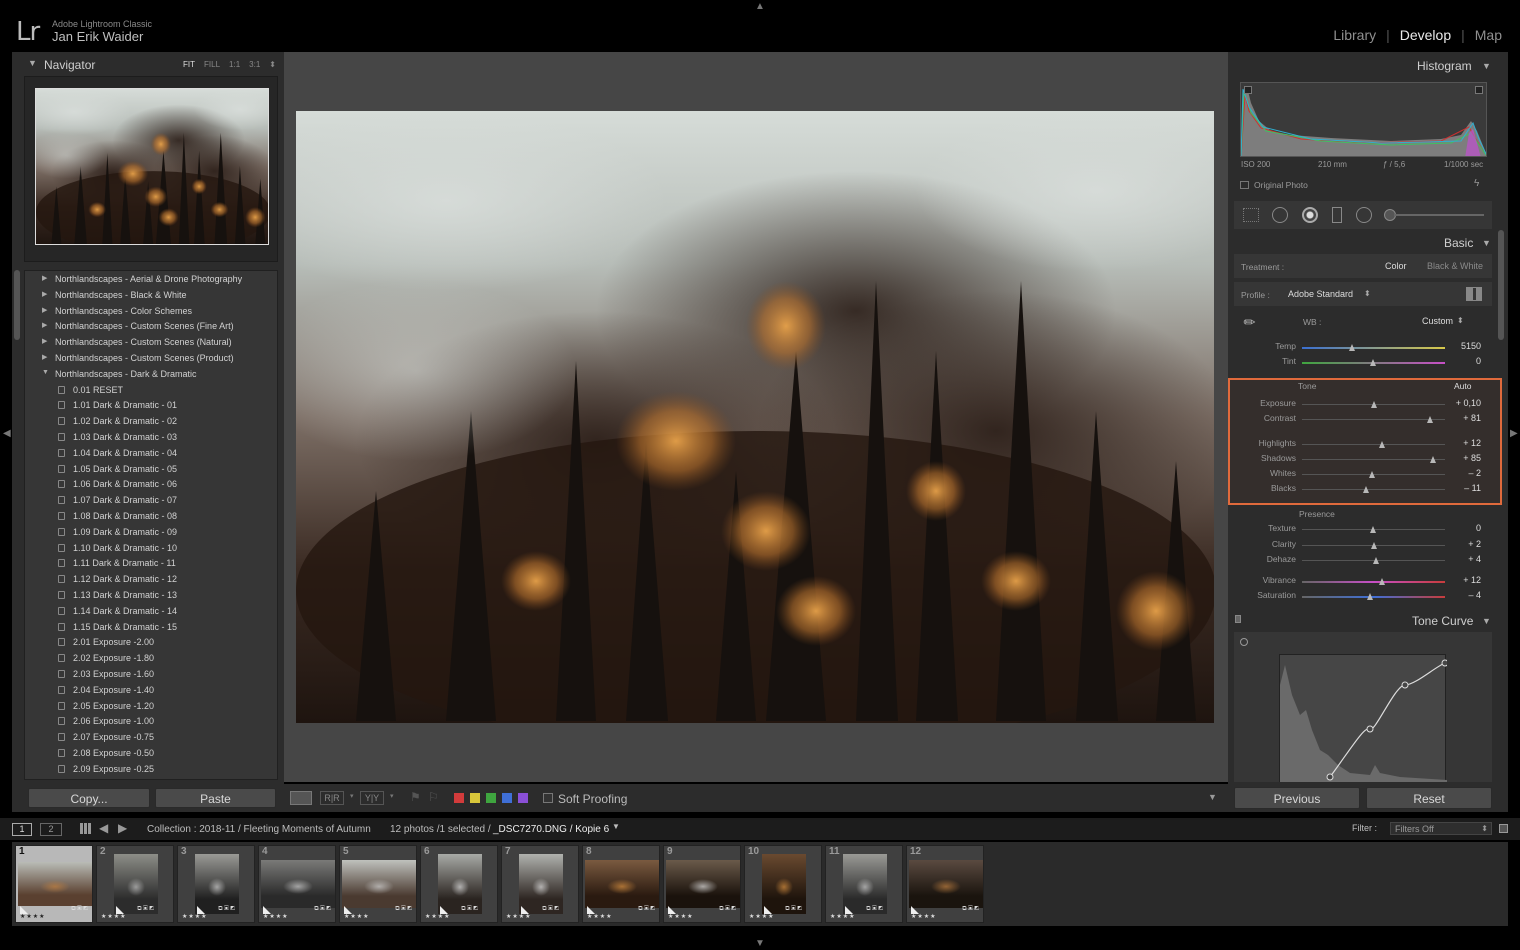 The width and height of the screenshot is (1520, 950). I want to click on filmstrip-thumb: 5 ⧉ ▣ ◩ ★★★★, so click(378, 884).